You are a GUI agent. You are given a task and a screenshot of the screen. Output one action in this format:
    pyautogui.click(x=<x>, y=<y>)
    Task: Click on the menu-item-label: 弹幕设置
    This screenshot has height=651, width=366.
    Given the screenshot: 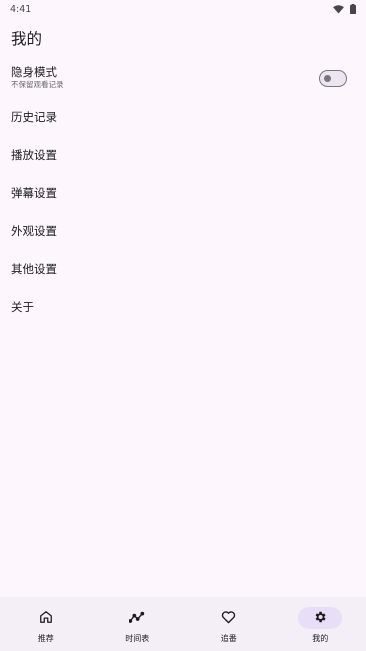 What is the action you would take?
    pyautogui.click(x=34, y=193)
    